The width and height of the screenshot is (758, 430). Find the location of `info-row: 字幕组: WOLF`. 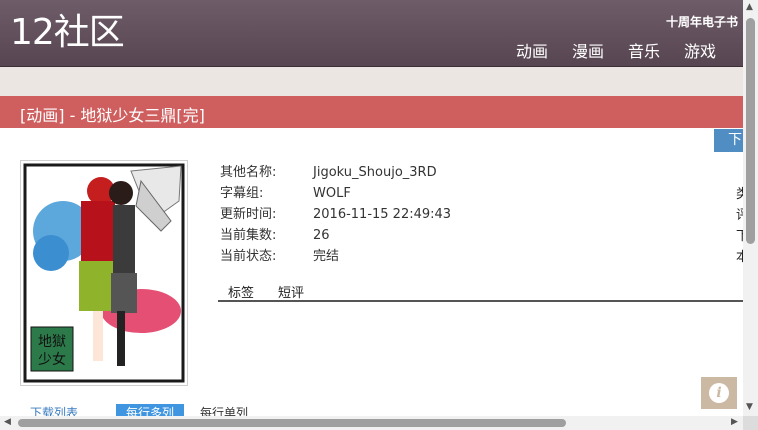

info-row: 字幕组: WOLF is located at coordinates (489, 195).